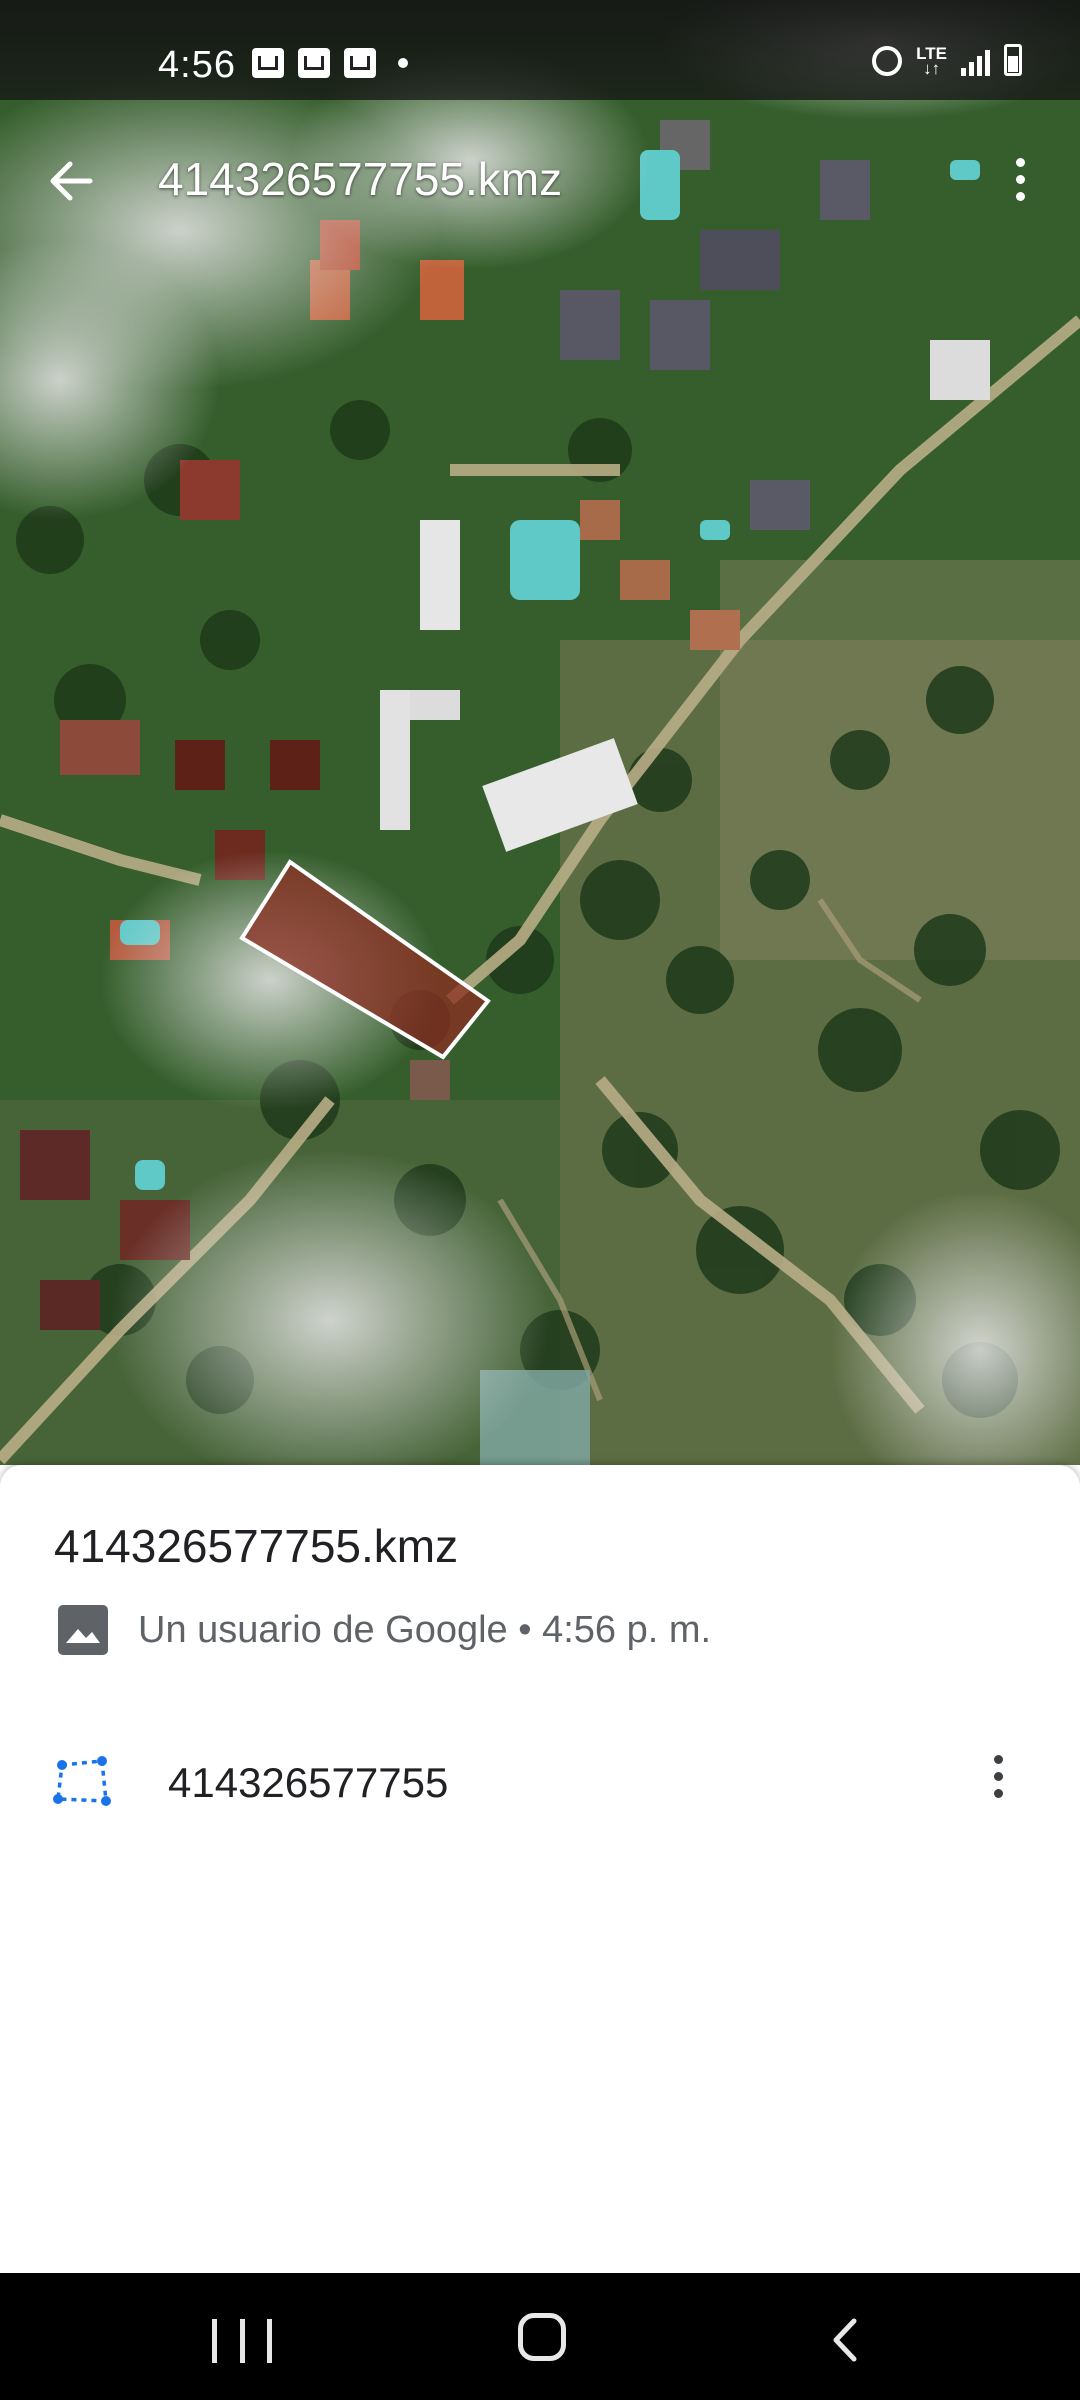 The height and width of the screenshot is (2400, 1080). Describe the element at coordinates (540, 50) in the screenshot. I see `status-bar: 4:56 LTE ↓↑` at that location.